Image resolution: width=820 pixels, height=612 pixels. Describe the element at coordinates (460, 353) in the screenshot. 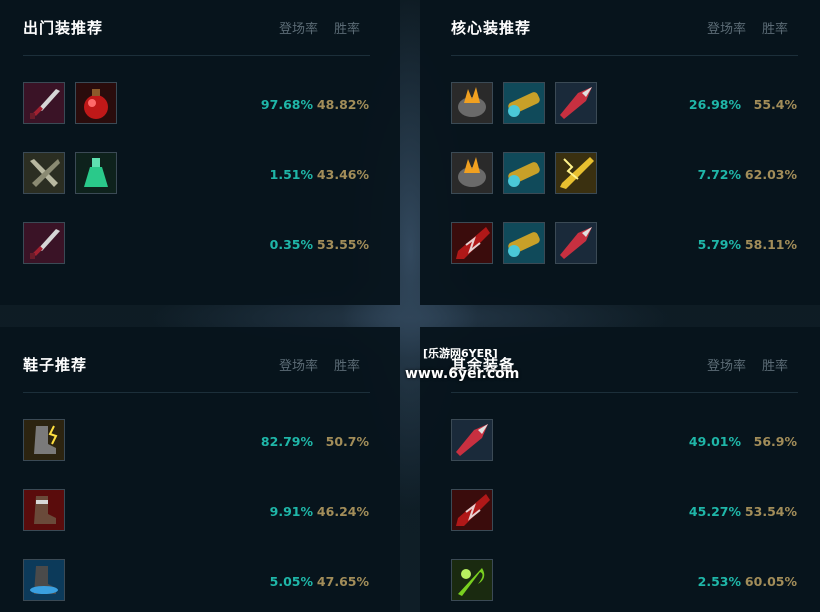

I see `watermark-line1: [乐游网6YER]` at that location.